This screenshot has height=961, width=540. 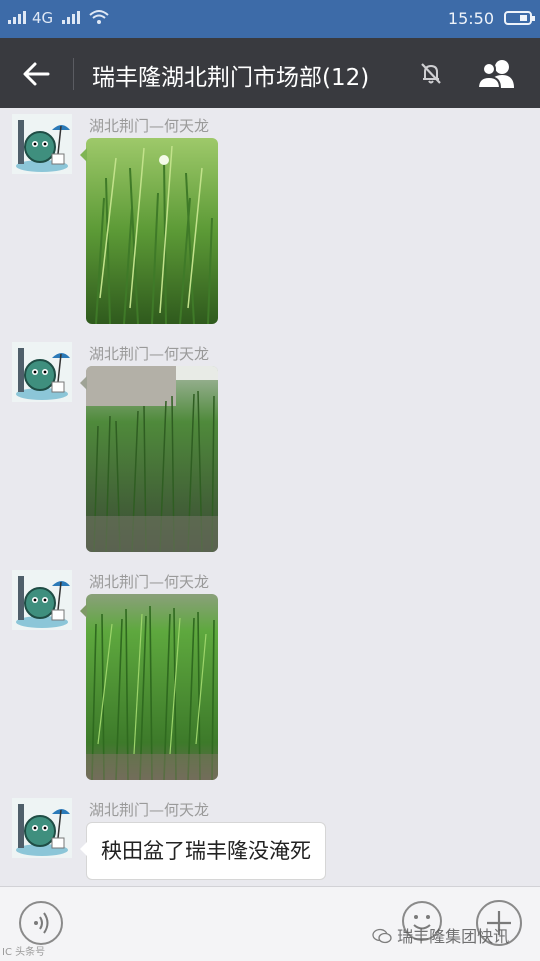 I want to click on clock: 15:50, so click(x=470, y=18).